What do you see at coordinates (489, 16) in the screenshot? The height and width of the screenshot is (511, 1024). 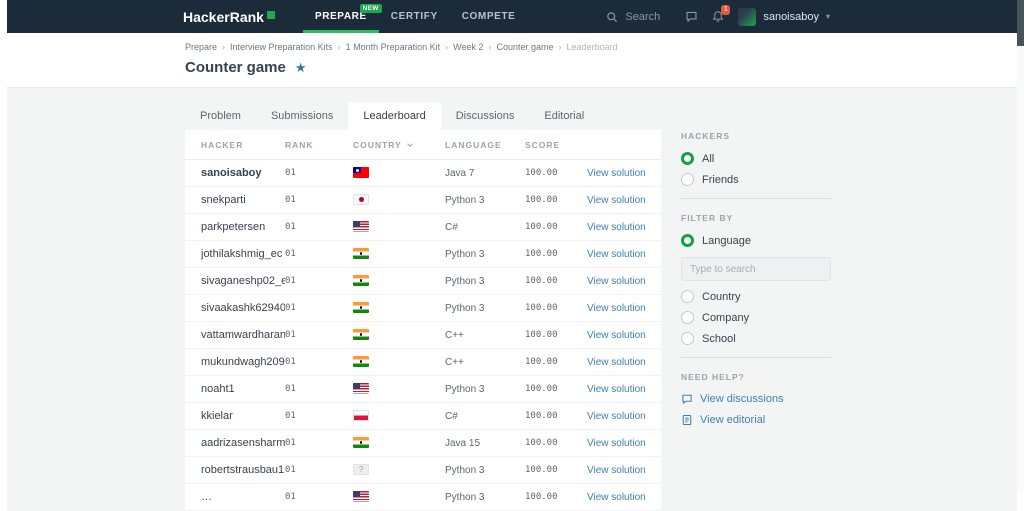 I see `nav-item-compete: COMPETE` at bounding box center [489, 16].